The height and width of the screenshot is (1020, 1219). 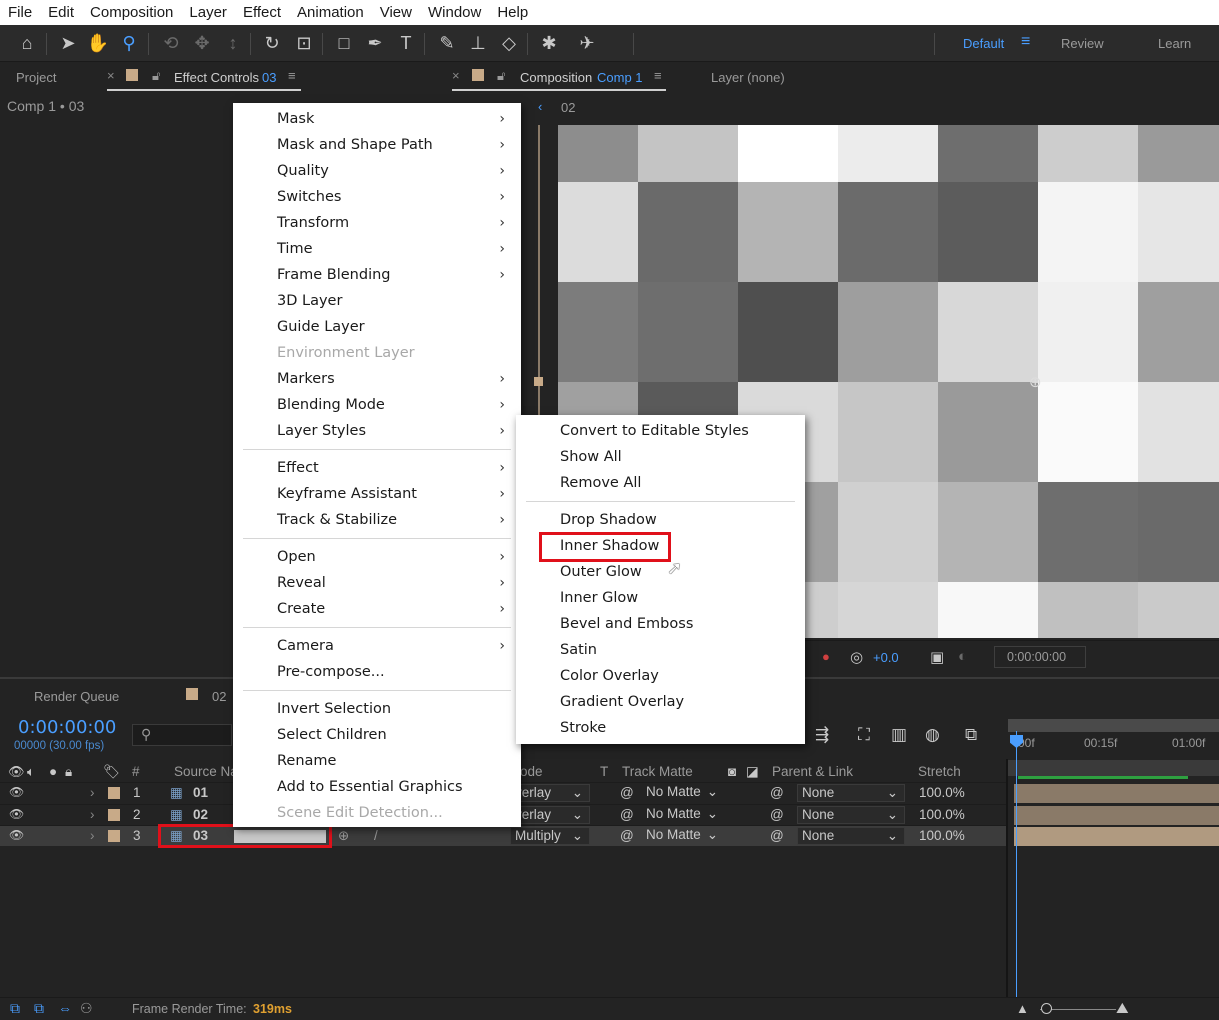 I want to click on menu-item-layer-styles: Layer Styles ›, so click(x=377, y=431).